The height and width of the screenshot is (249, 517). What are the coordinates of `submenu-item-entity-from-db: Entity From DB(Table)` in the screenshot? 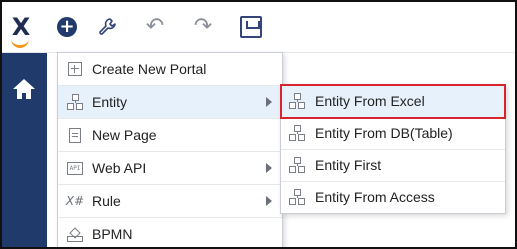 It's located at (393, 133).